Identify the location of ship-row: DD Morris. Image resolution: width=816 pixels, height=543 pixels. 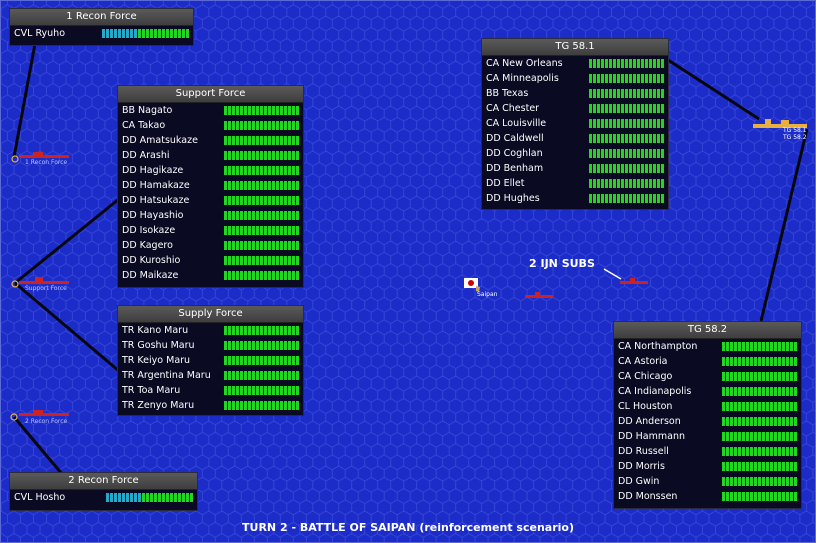
(707, 466).